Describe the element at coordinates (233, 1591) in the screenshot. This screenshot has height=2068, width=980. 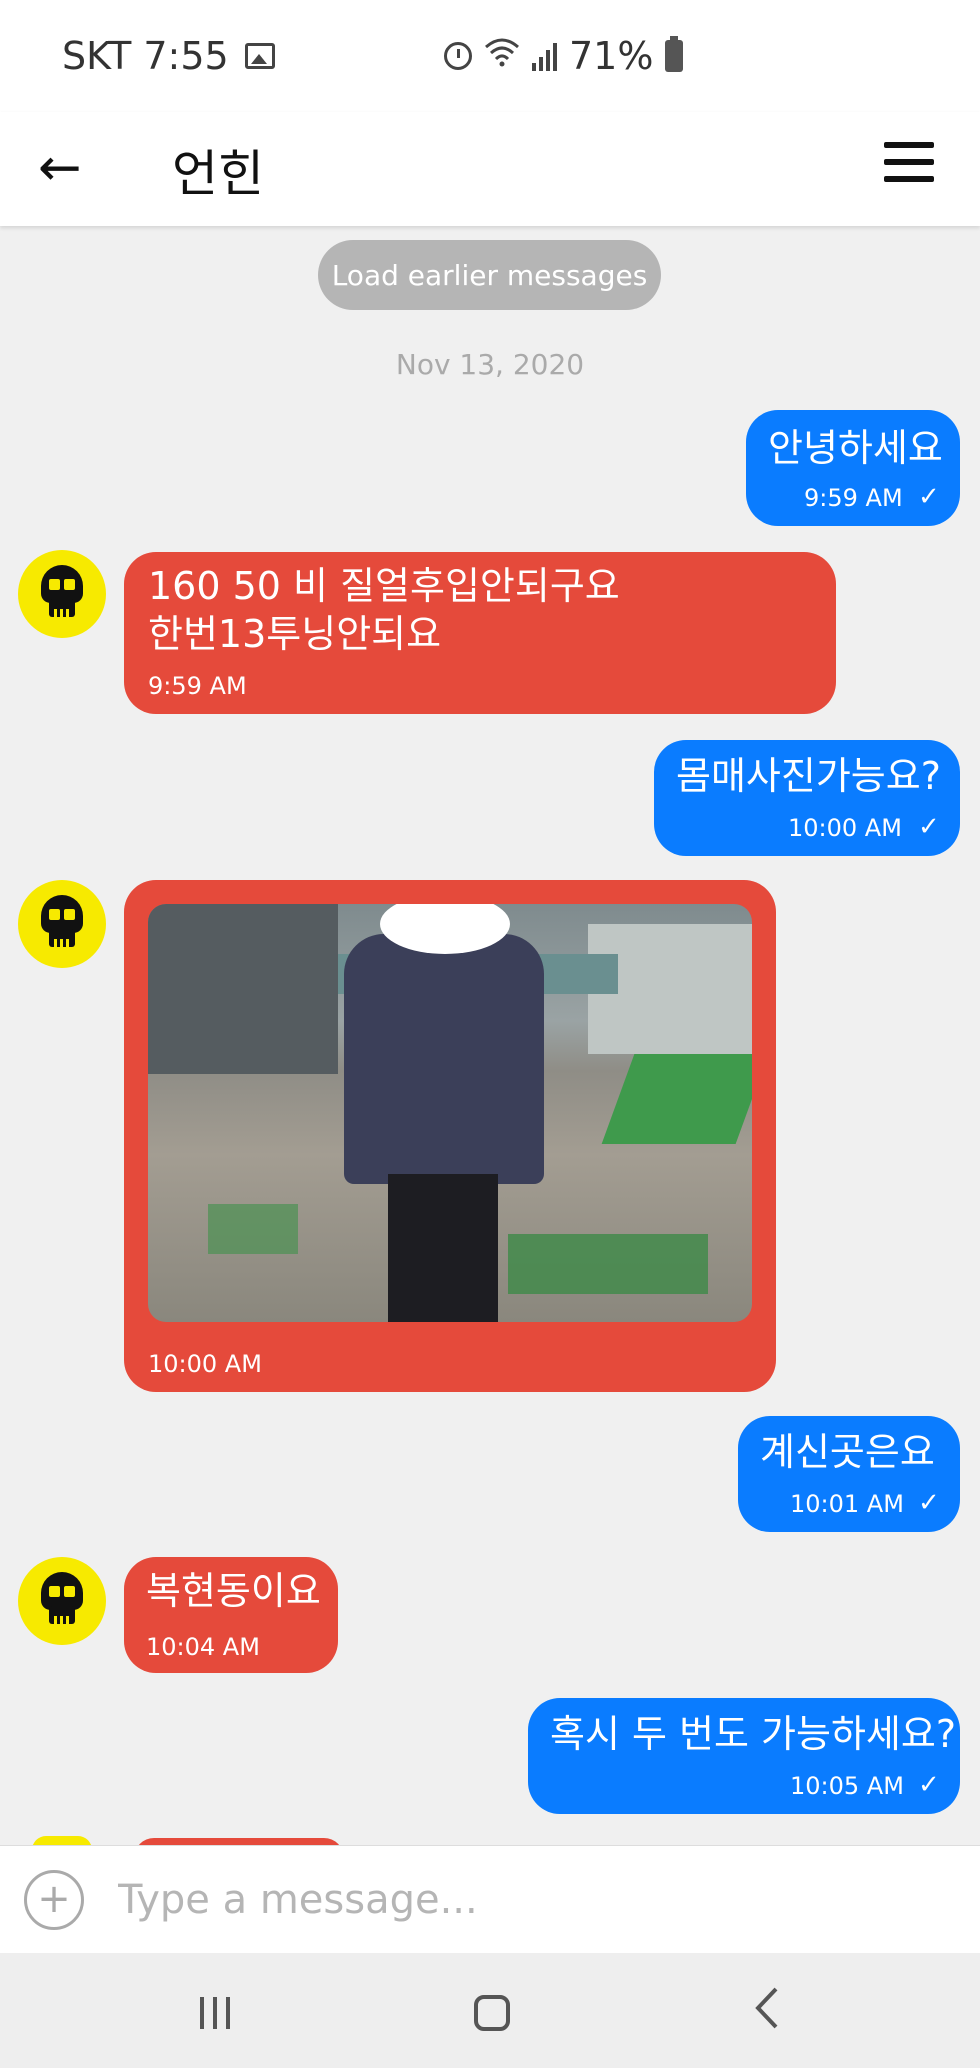
I see `message-text: 복현동이요` at that location.